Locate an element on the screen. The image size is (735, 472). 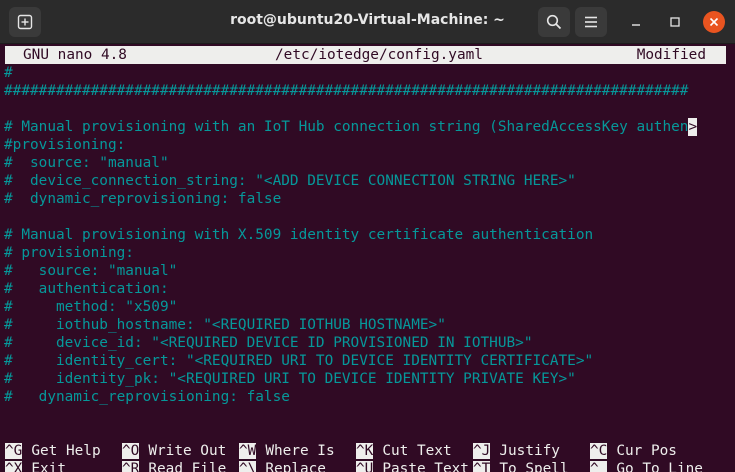
shortcut-go-to-line: ^_ Go To Line is located at coordinates (646, 466).